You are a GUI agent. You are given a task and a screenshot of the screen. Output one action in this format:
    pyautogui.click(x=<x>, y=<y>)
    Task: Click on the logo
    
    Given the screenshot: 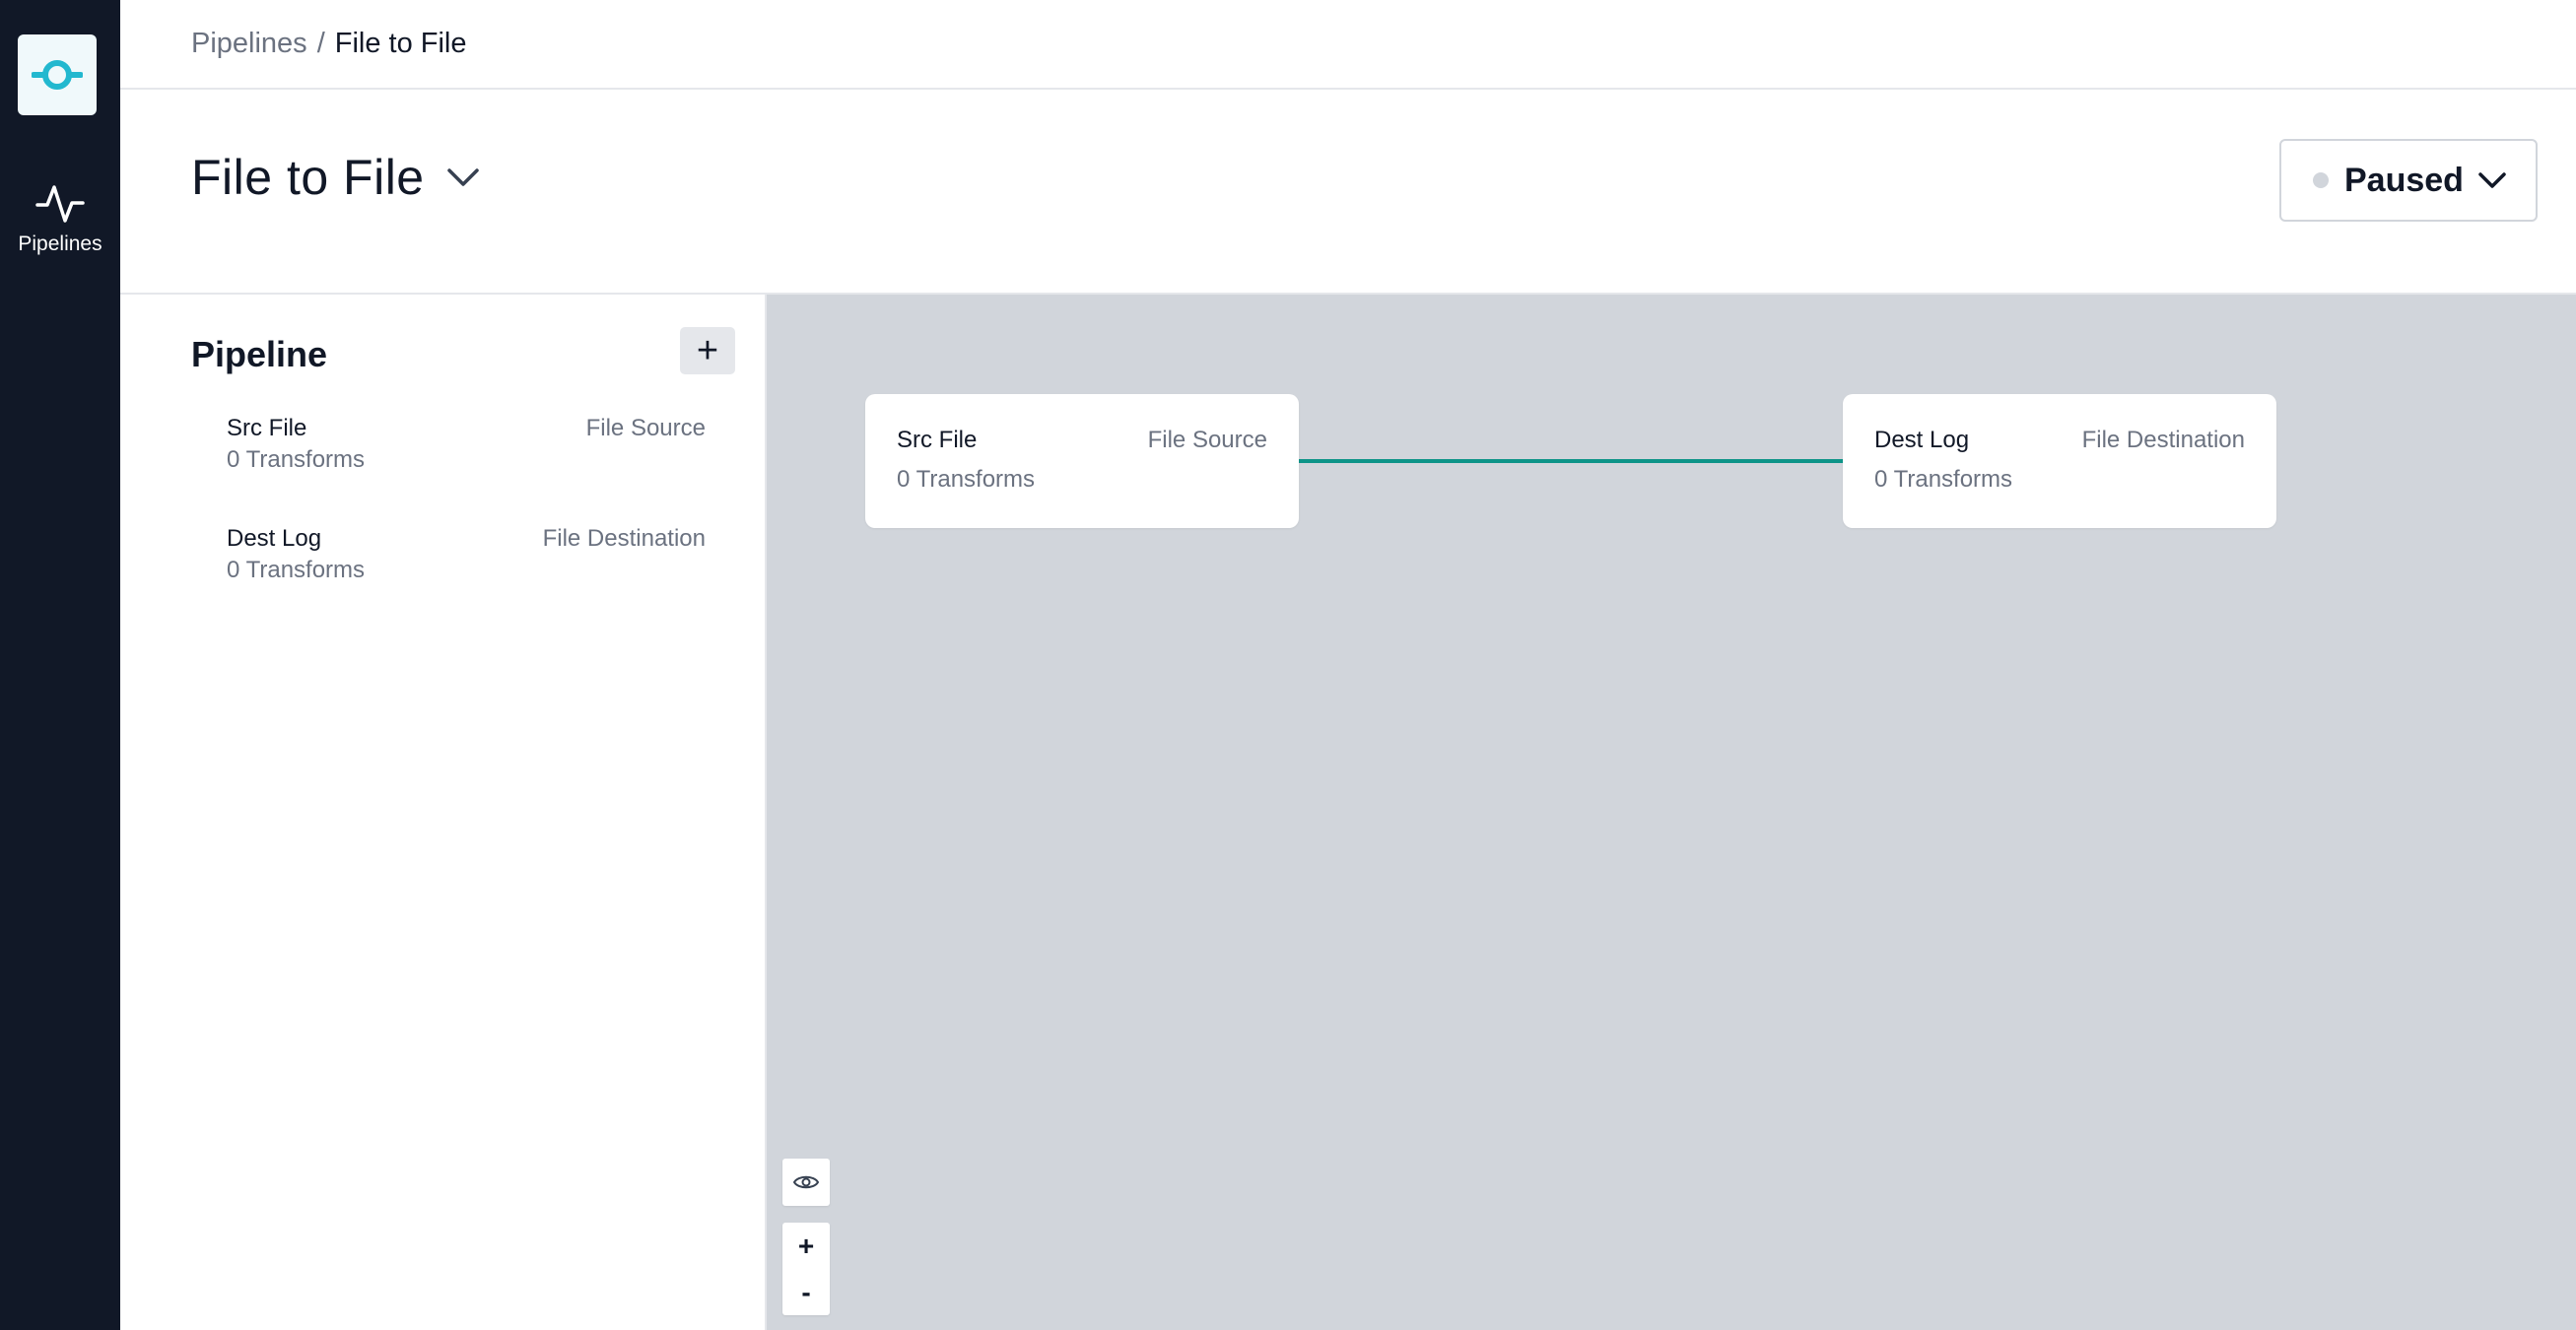 What is the action you would take?
    pyautogui.click(x=57, y=75)
    